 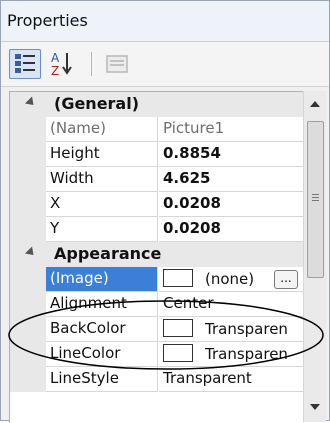 I want to click on property-name: Y, so click(x=102, y=229).